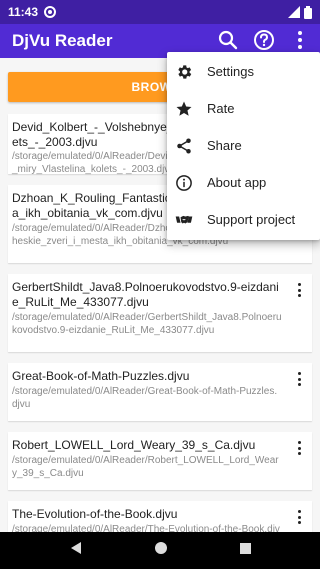 This screenshot has height=569, width=320. What do you see at coordinates (184, 220) in the screenshot?
I see `handshake-icon` at bounding box center [184, 220].